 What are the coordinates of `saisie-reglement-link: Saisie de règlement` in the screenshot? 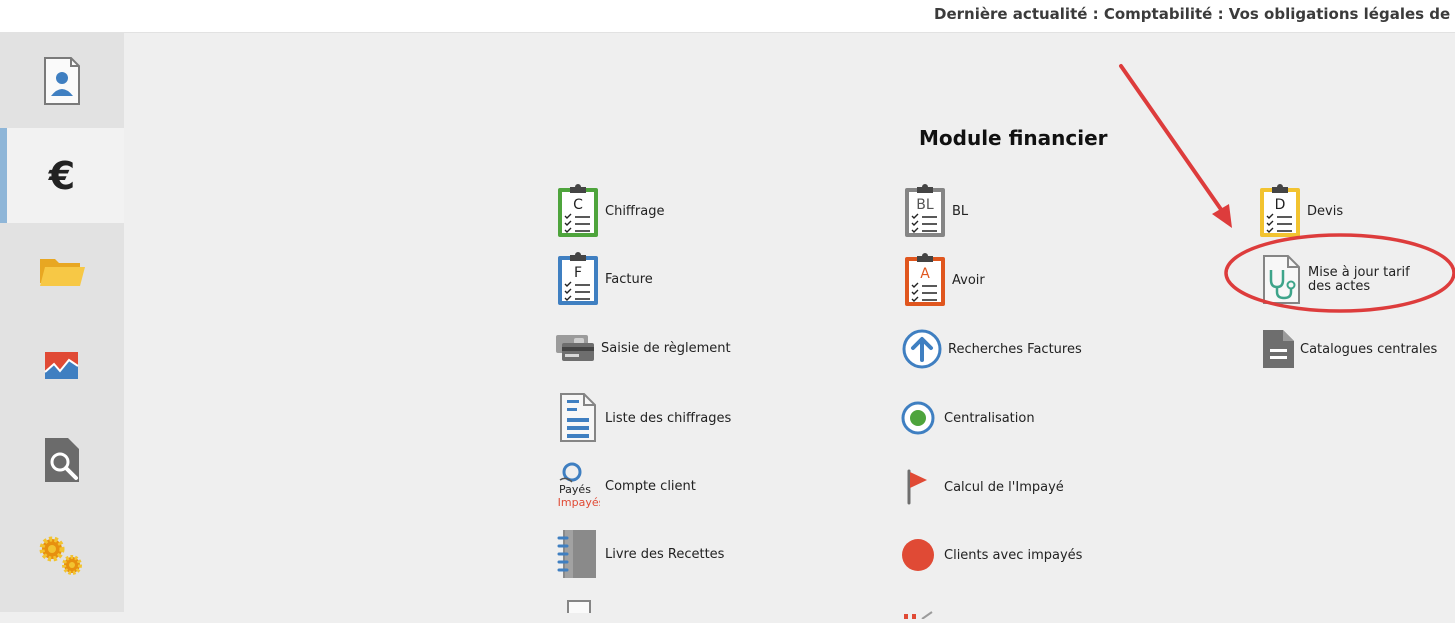 It's located at (642, 348).